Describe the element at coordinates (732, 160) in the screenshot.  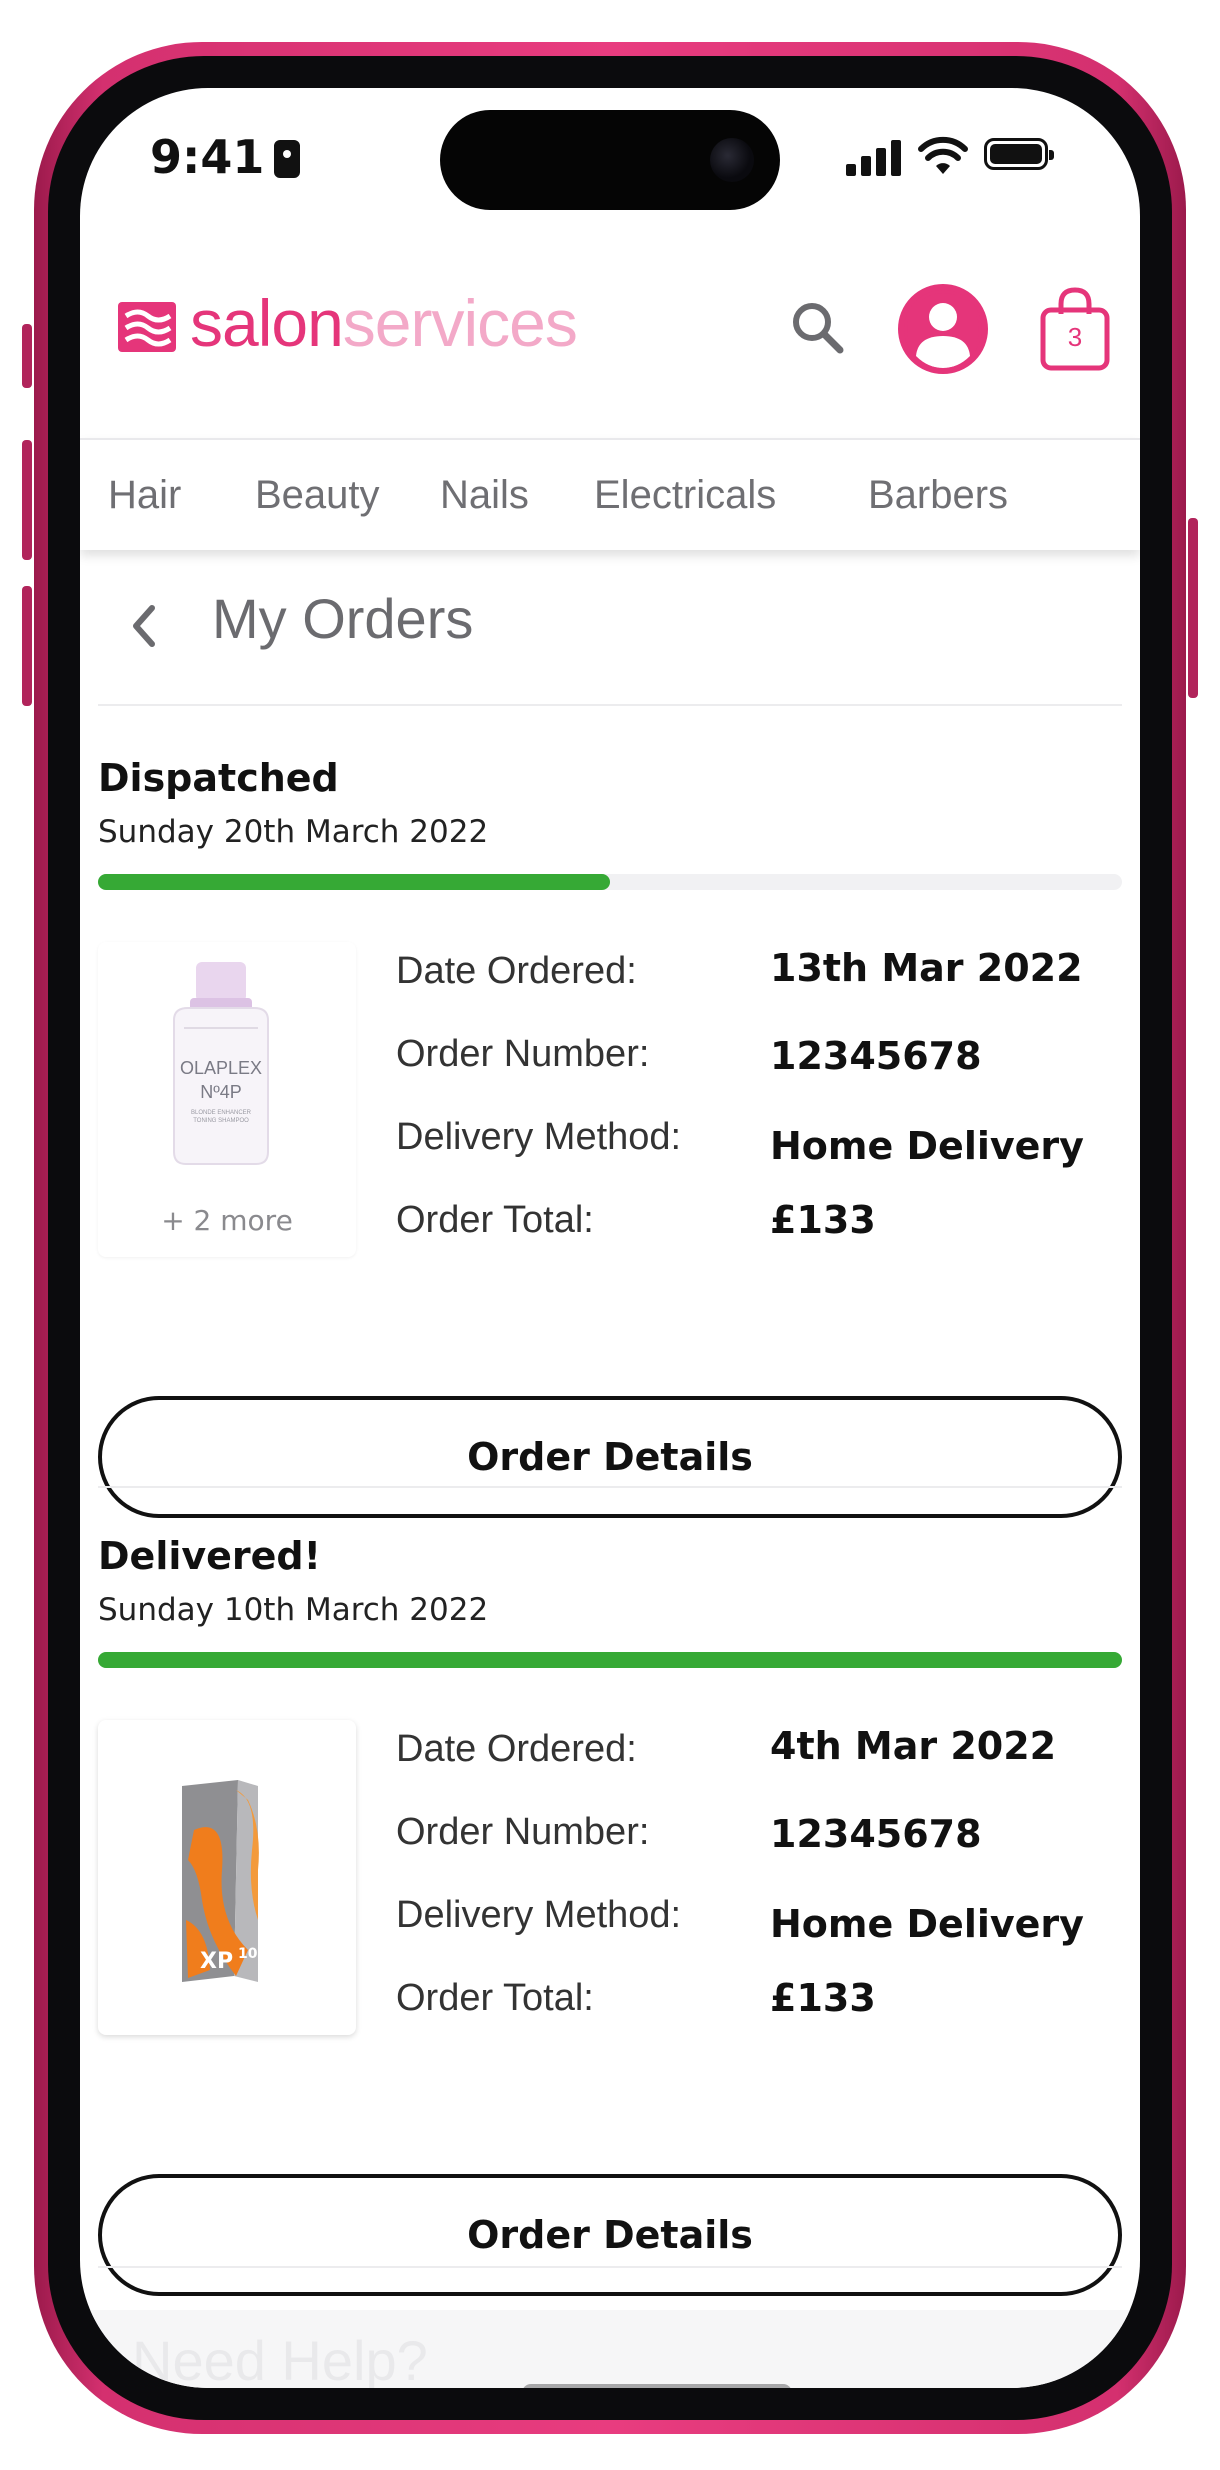
I see `camera-icon` at that location.